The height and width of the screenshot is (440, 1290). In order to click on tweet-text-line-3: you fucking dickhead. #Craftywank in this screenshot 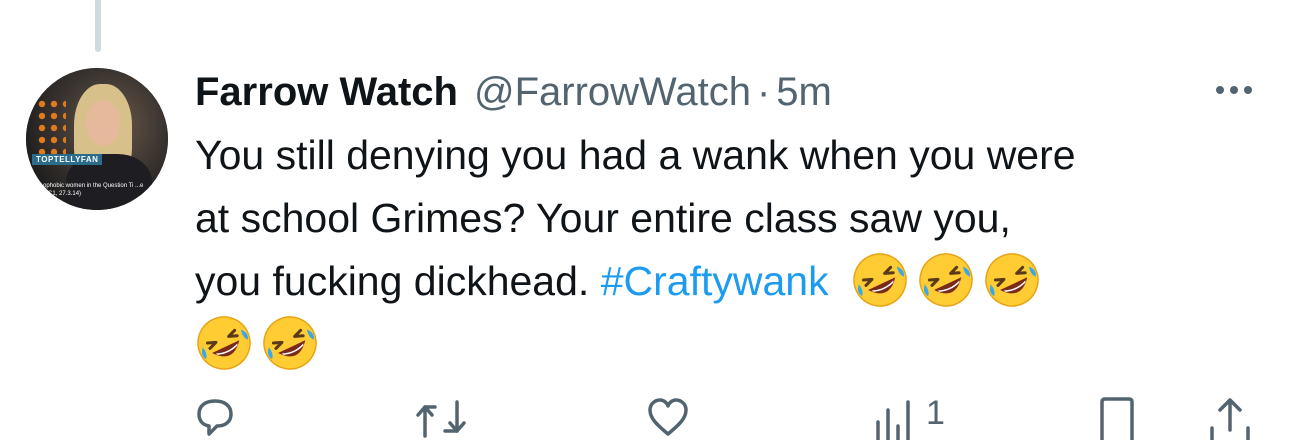, I will do `click(725, 281)`.